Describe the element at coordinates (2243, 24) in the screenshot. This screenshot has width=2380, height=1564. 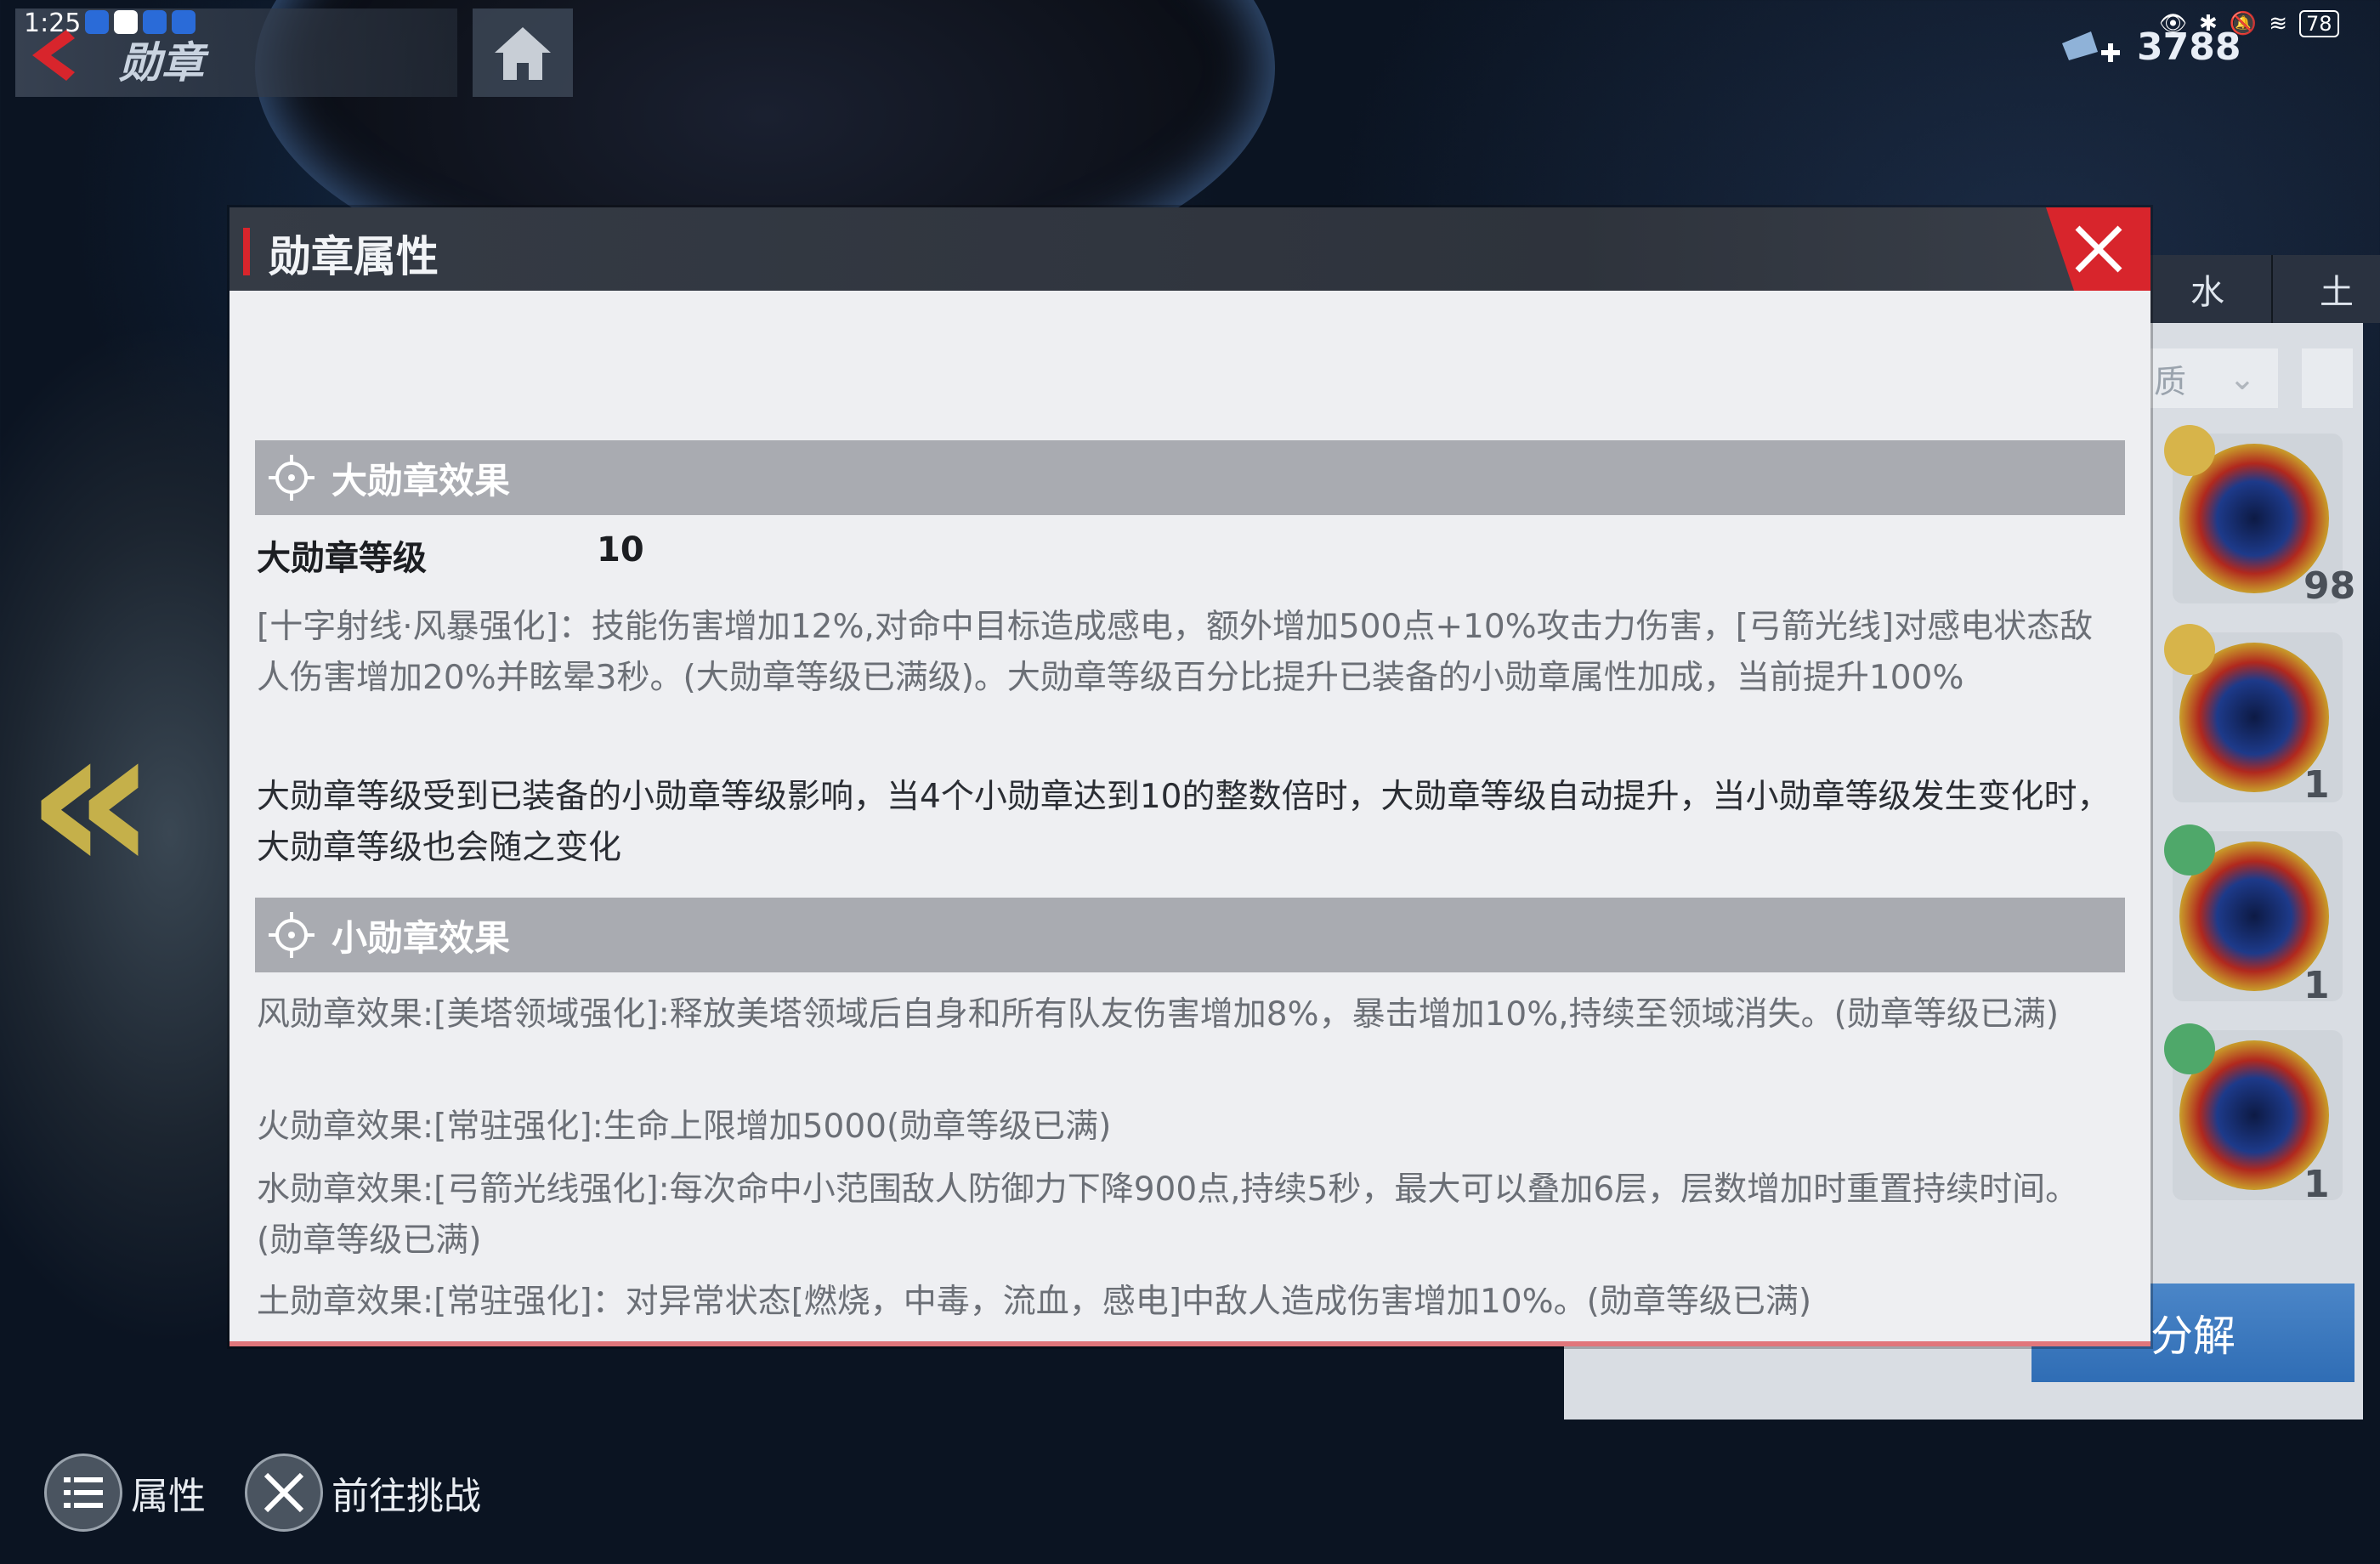
I see `mute-icon: 🔕` at that location.